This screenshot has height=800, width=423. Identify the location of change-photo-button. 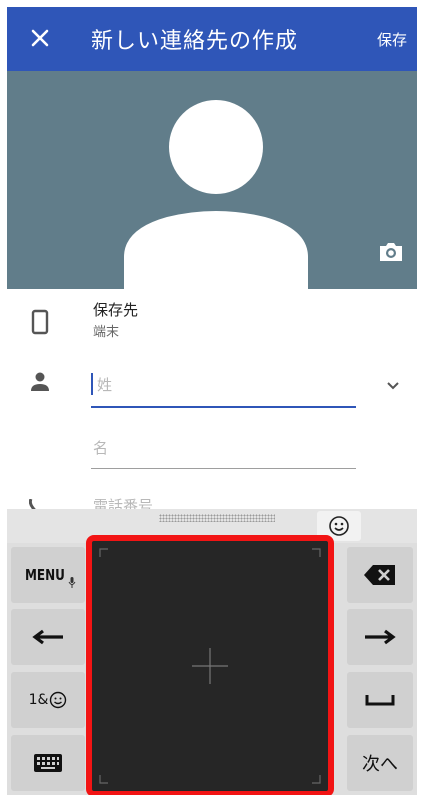
(391, 252).